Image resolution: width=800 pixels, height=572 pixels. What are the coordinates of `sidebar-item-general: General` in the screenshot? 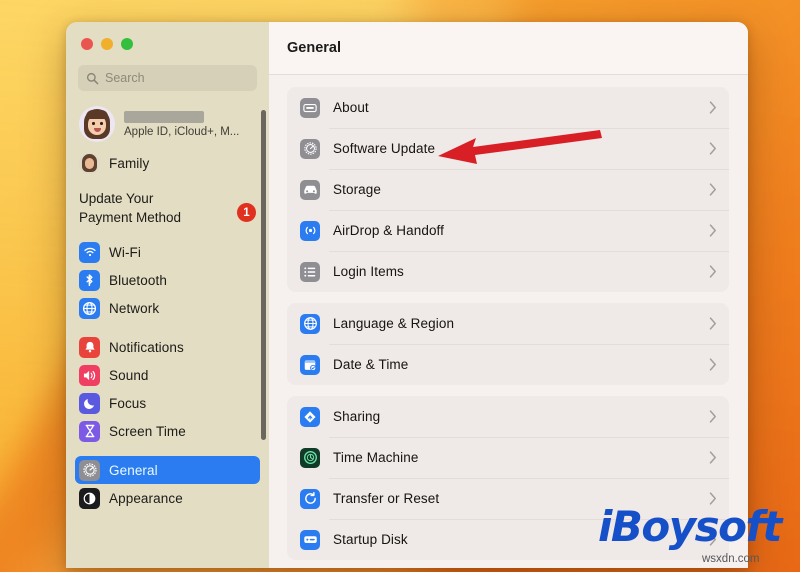 It's located at (167, 470).